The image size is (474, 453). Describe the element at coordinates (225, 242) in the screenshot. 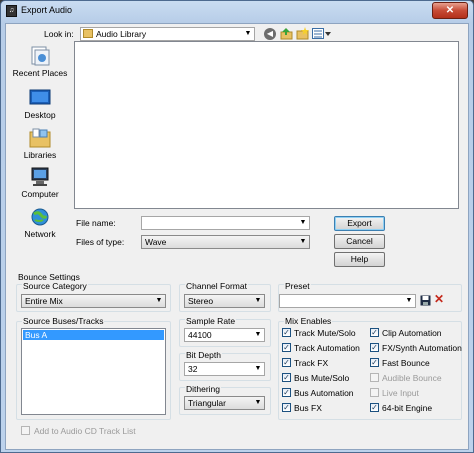

I see `file-type-dropdown: Wave ▼` at that location.